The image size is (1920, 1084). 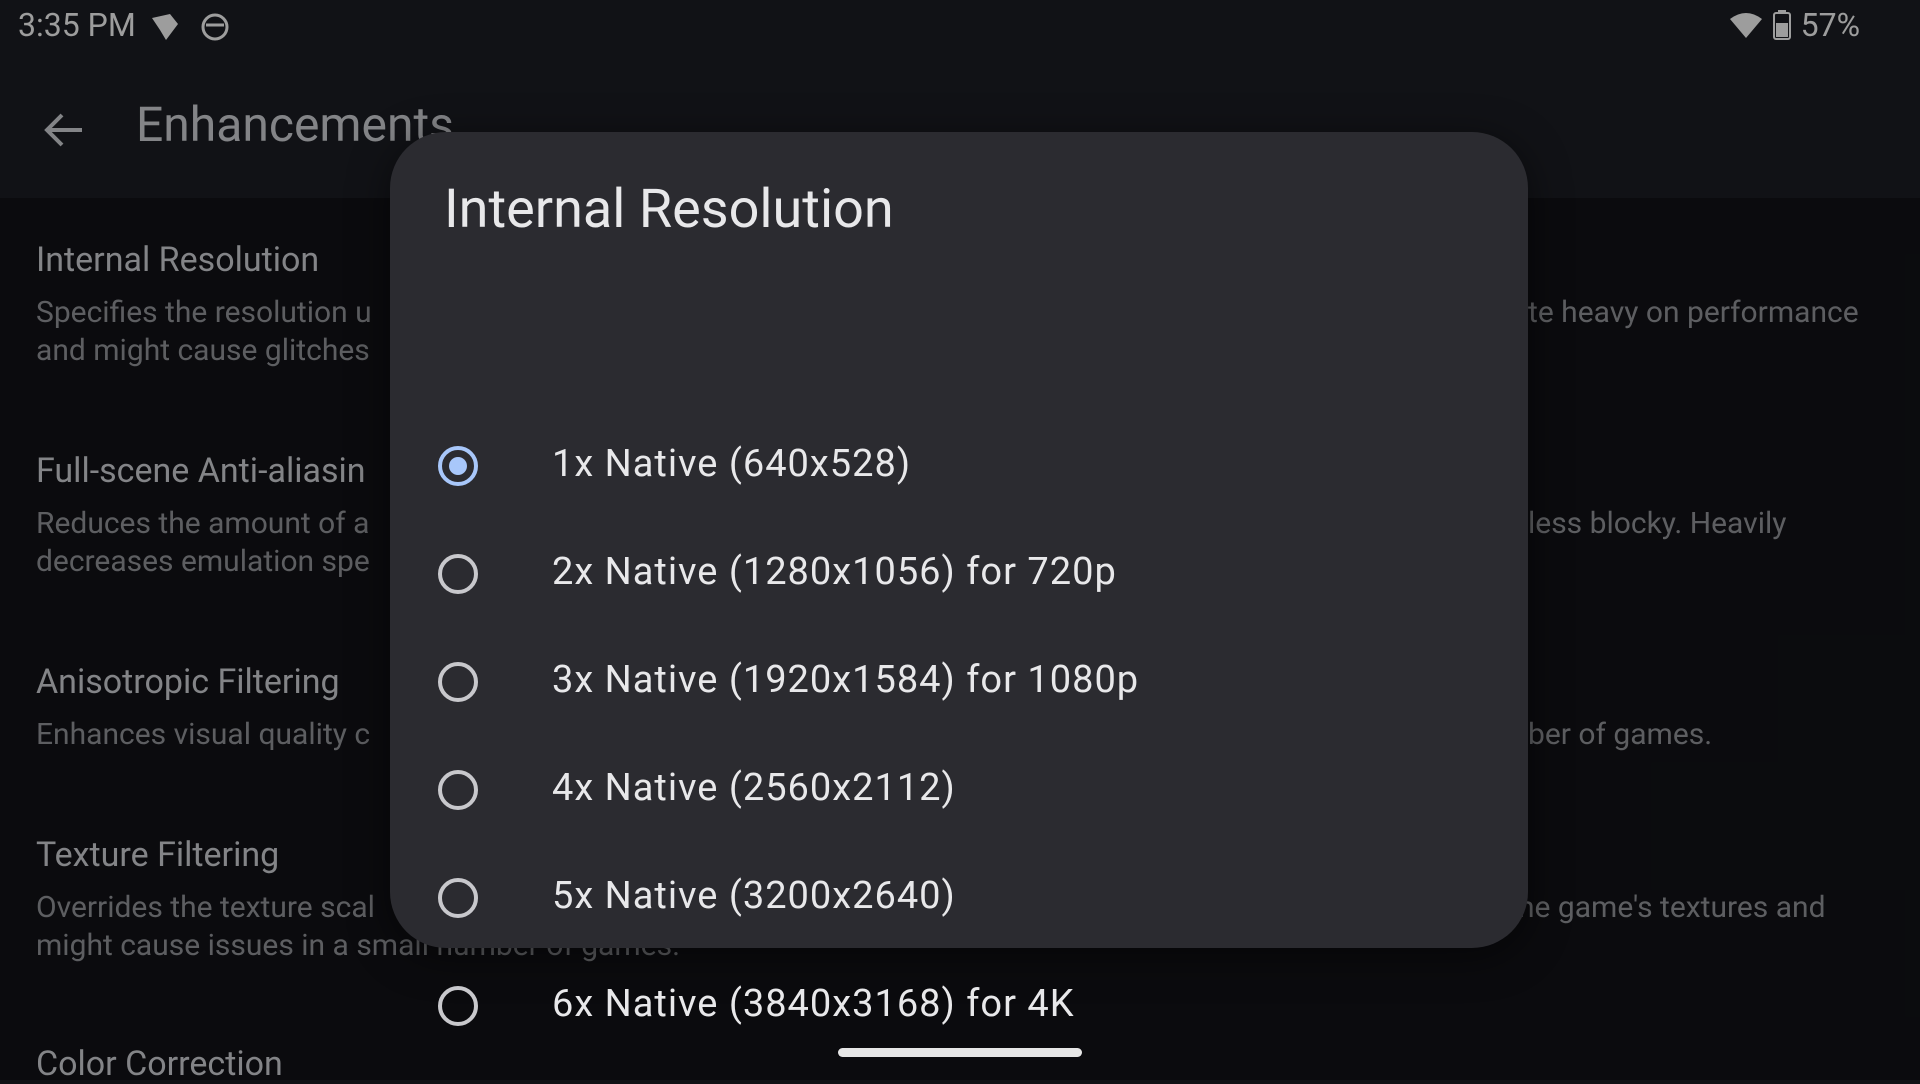 I want to click on home-indicator, so click(x=960, y=1052).